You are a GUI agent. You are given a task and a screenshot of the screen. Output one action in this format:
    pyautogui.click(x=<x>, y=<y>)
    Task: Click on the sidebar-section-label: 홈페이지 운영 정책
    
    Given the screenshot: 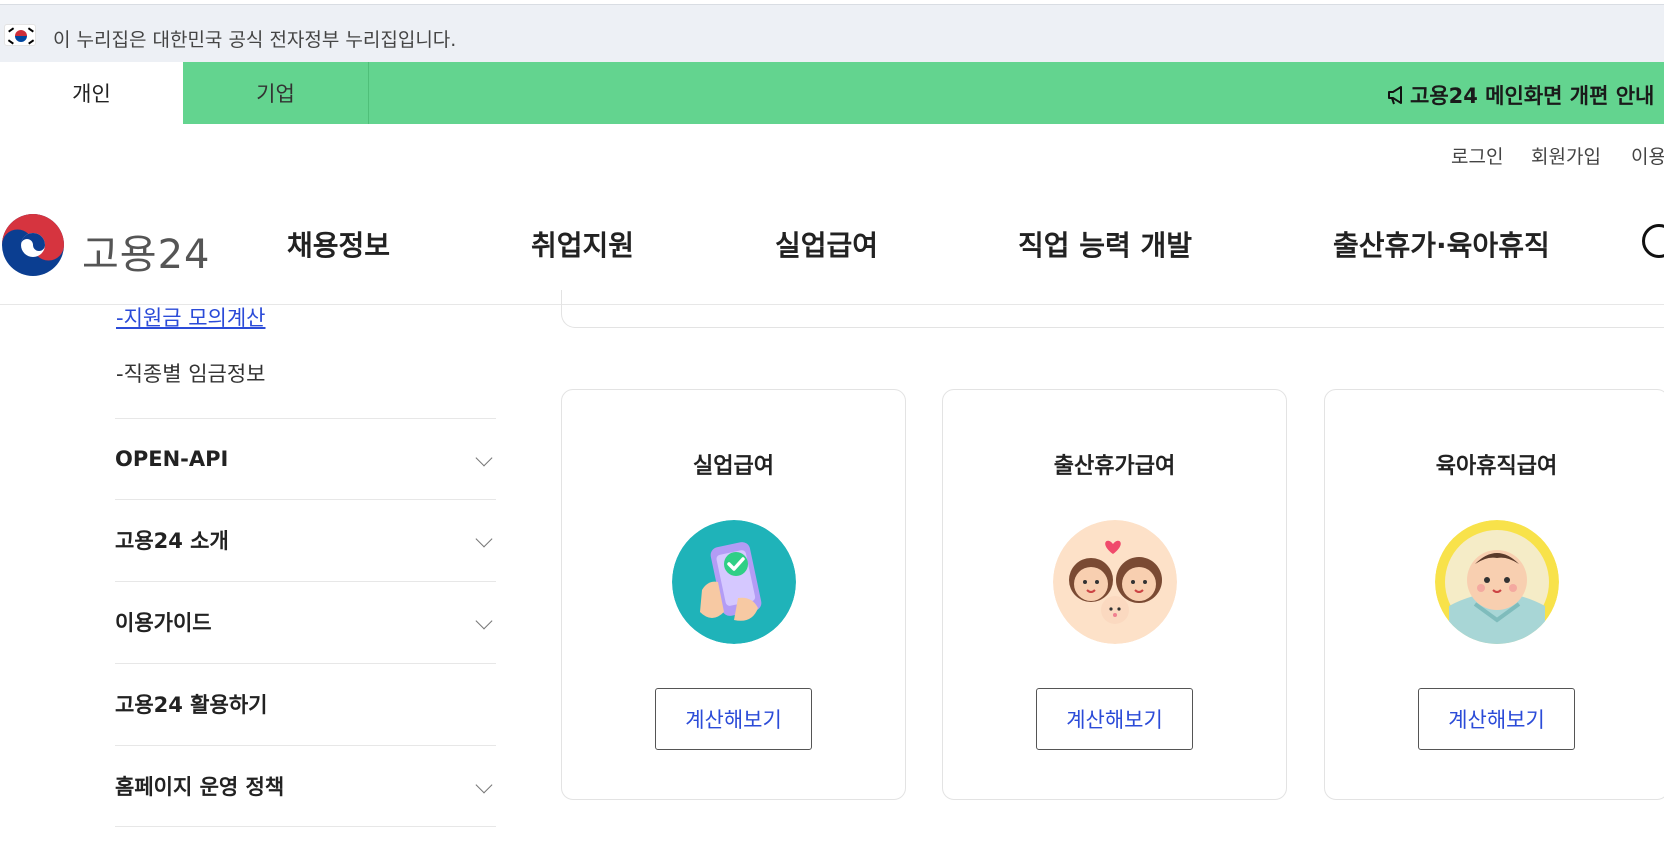 What is the action you would take?
    pyautogui.click(x=200, y=787)
    